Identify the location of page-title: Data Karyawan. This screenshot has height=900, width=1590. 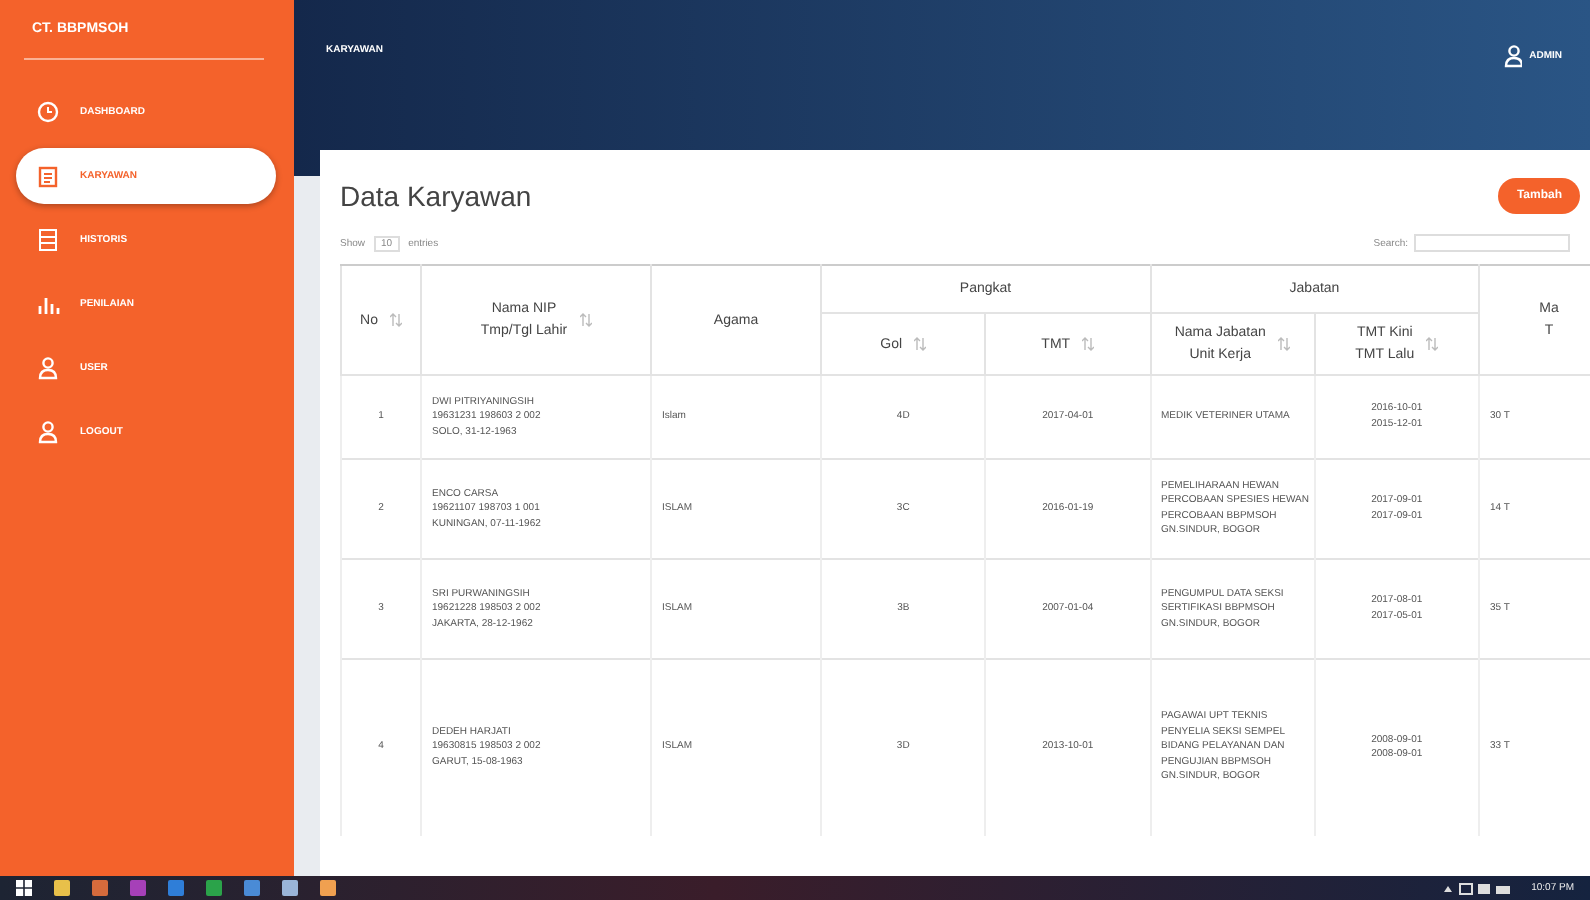
(436, 196).